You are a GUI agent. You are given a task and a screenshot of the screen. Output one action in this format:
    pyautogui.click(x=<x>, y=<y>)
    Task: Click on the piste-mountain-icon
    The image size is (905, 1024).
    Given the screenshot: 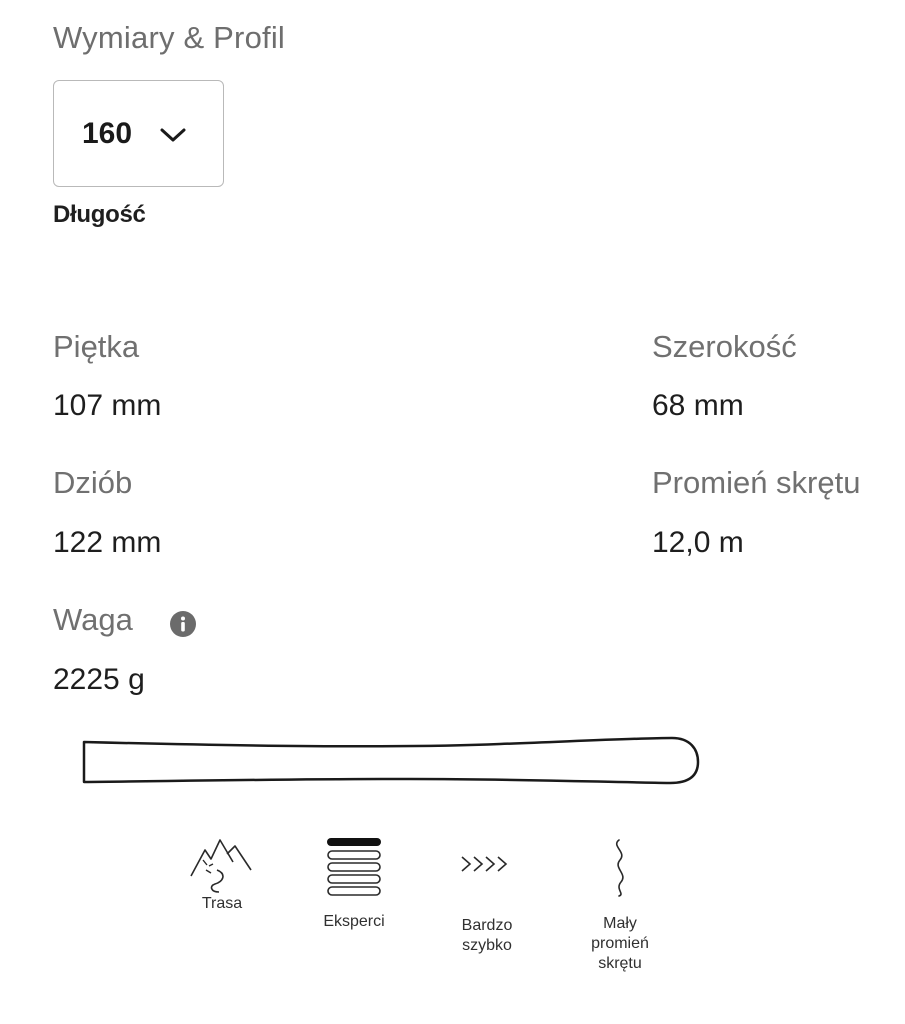 What is the action you would take?
    pyautogui.click(x=221, y=866)
    